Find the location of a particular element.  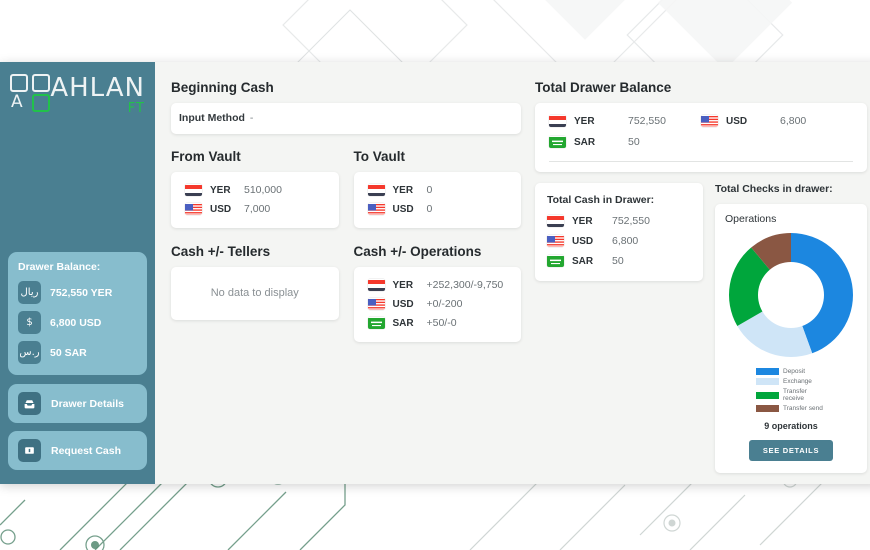

currency-value: 7,000 is located at coordinates (257, 209).